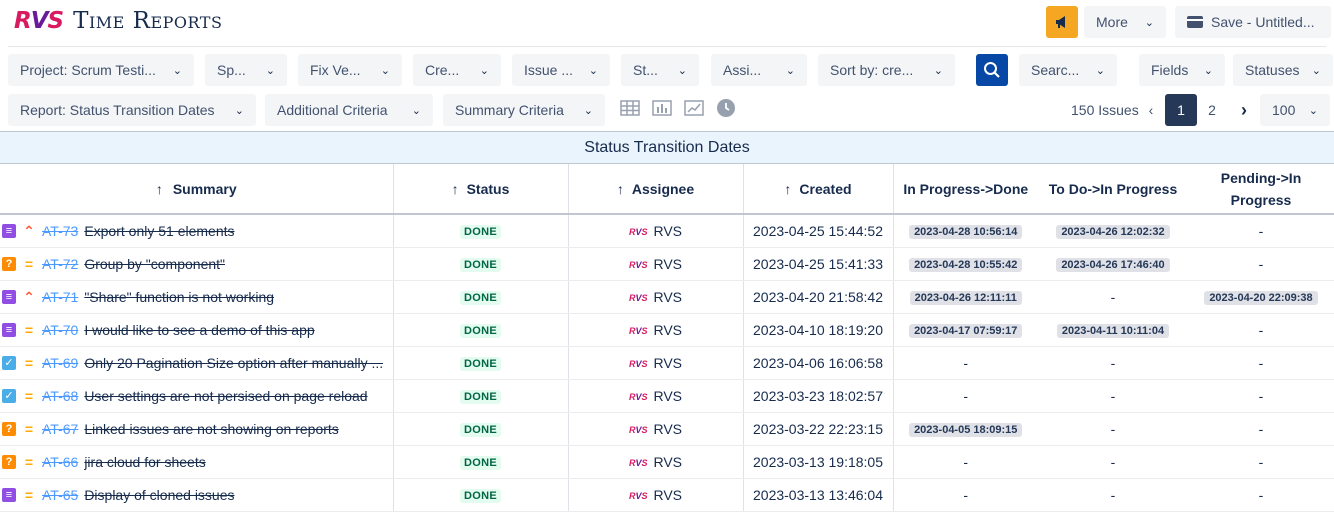 This screenshot has height=517, width=1334. Describe the element at coordinates (726, 108) in the screenshot. I see `clock-icon` at that location.